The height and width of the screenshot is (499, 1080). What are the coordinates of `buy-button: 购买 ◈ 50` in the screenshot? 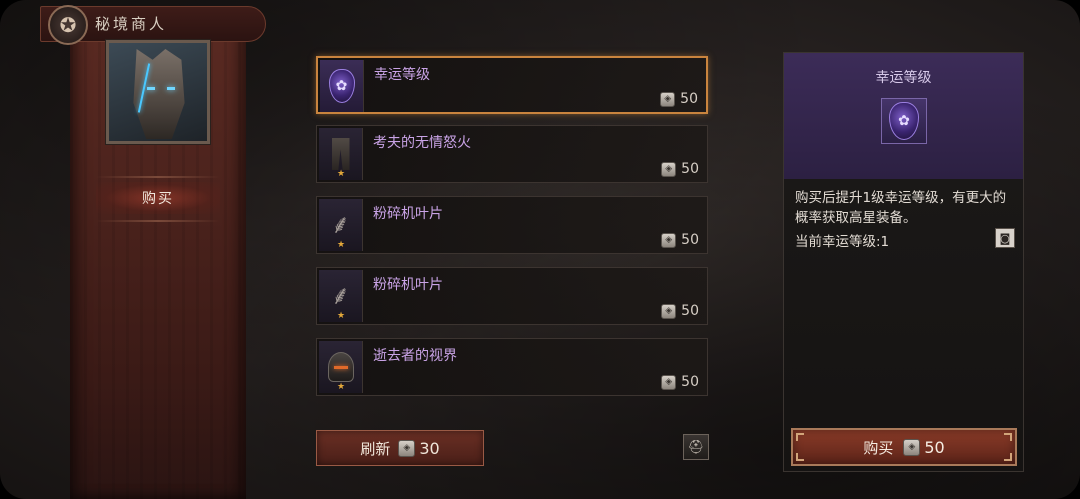 It's located at (904, 447).